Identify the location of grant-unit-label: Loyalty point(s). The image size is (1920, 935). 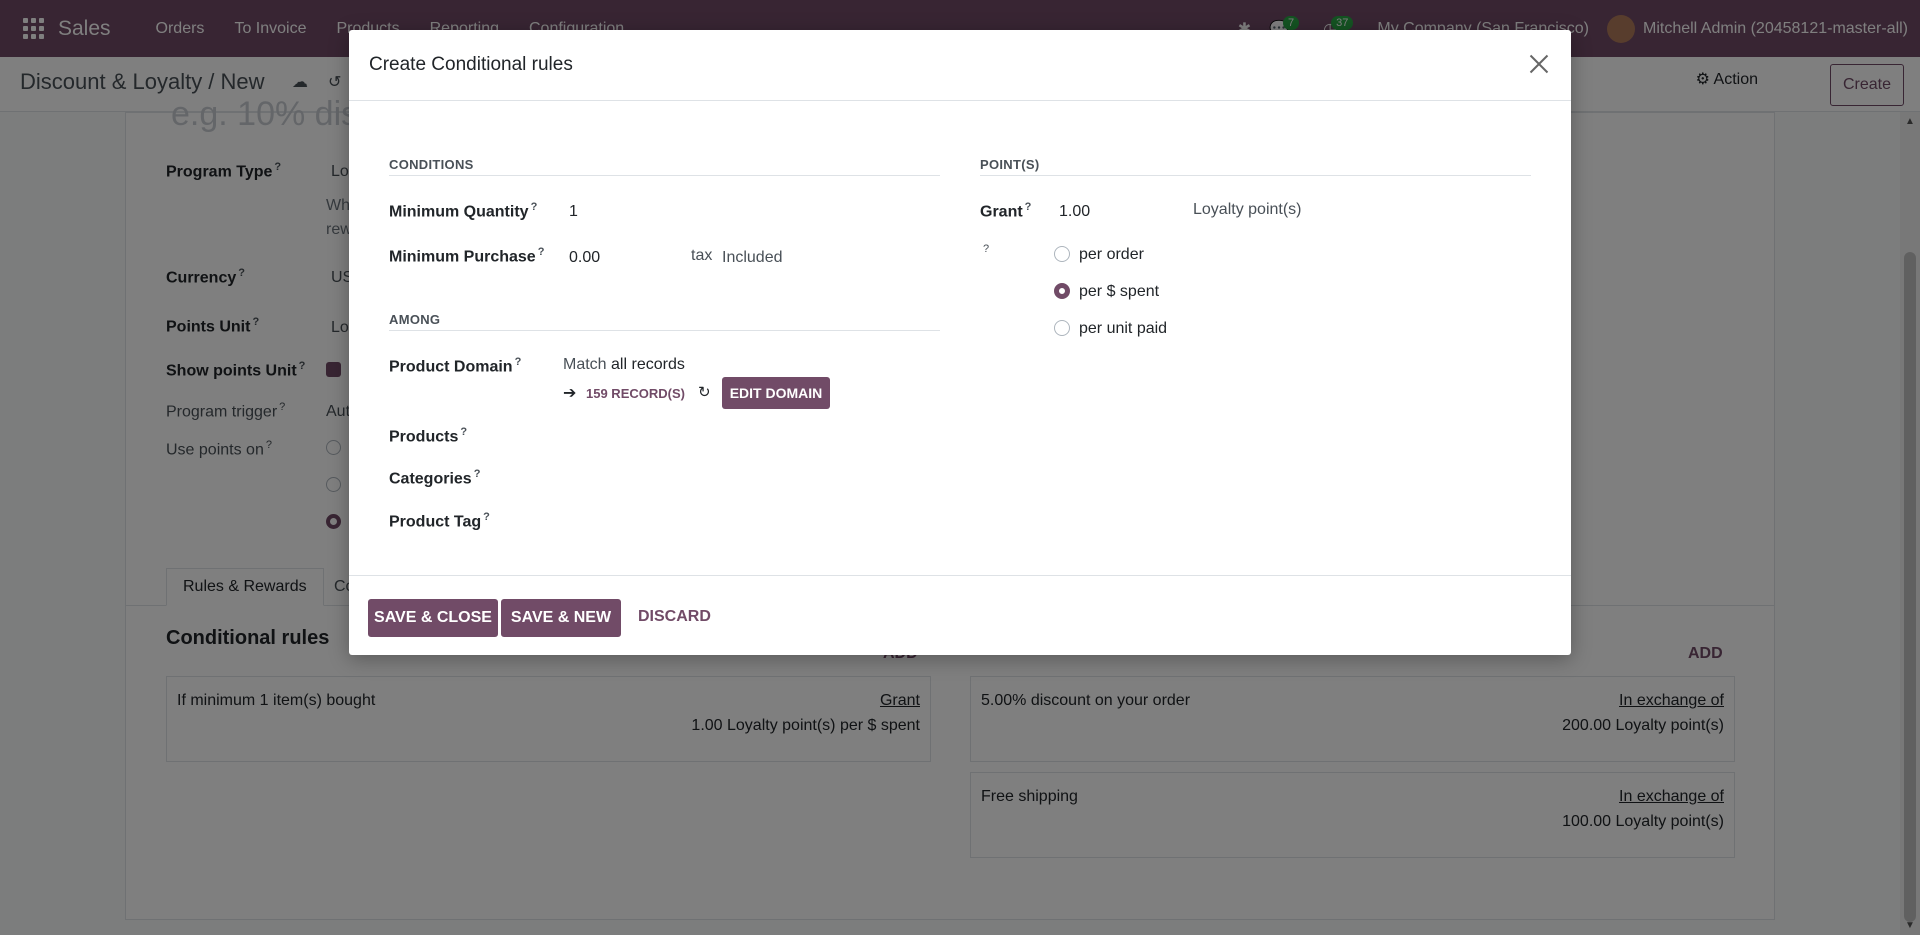
(1247, 209).